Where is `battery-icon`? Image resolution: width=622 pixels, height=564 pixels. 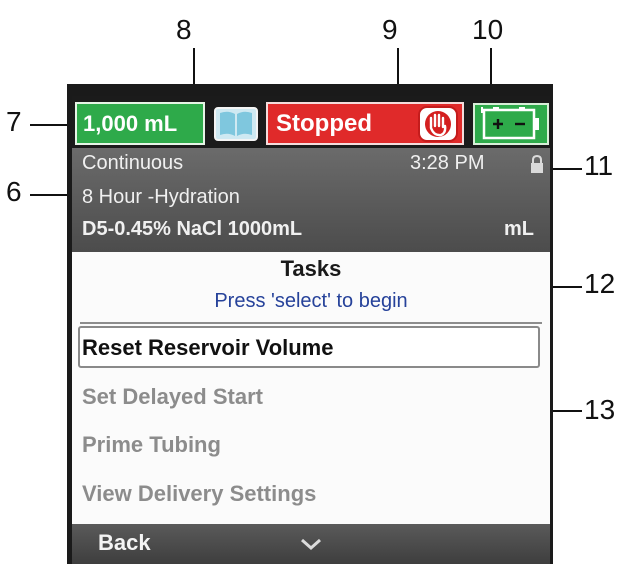
battery-icon is located at coordinates (510, 123).